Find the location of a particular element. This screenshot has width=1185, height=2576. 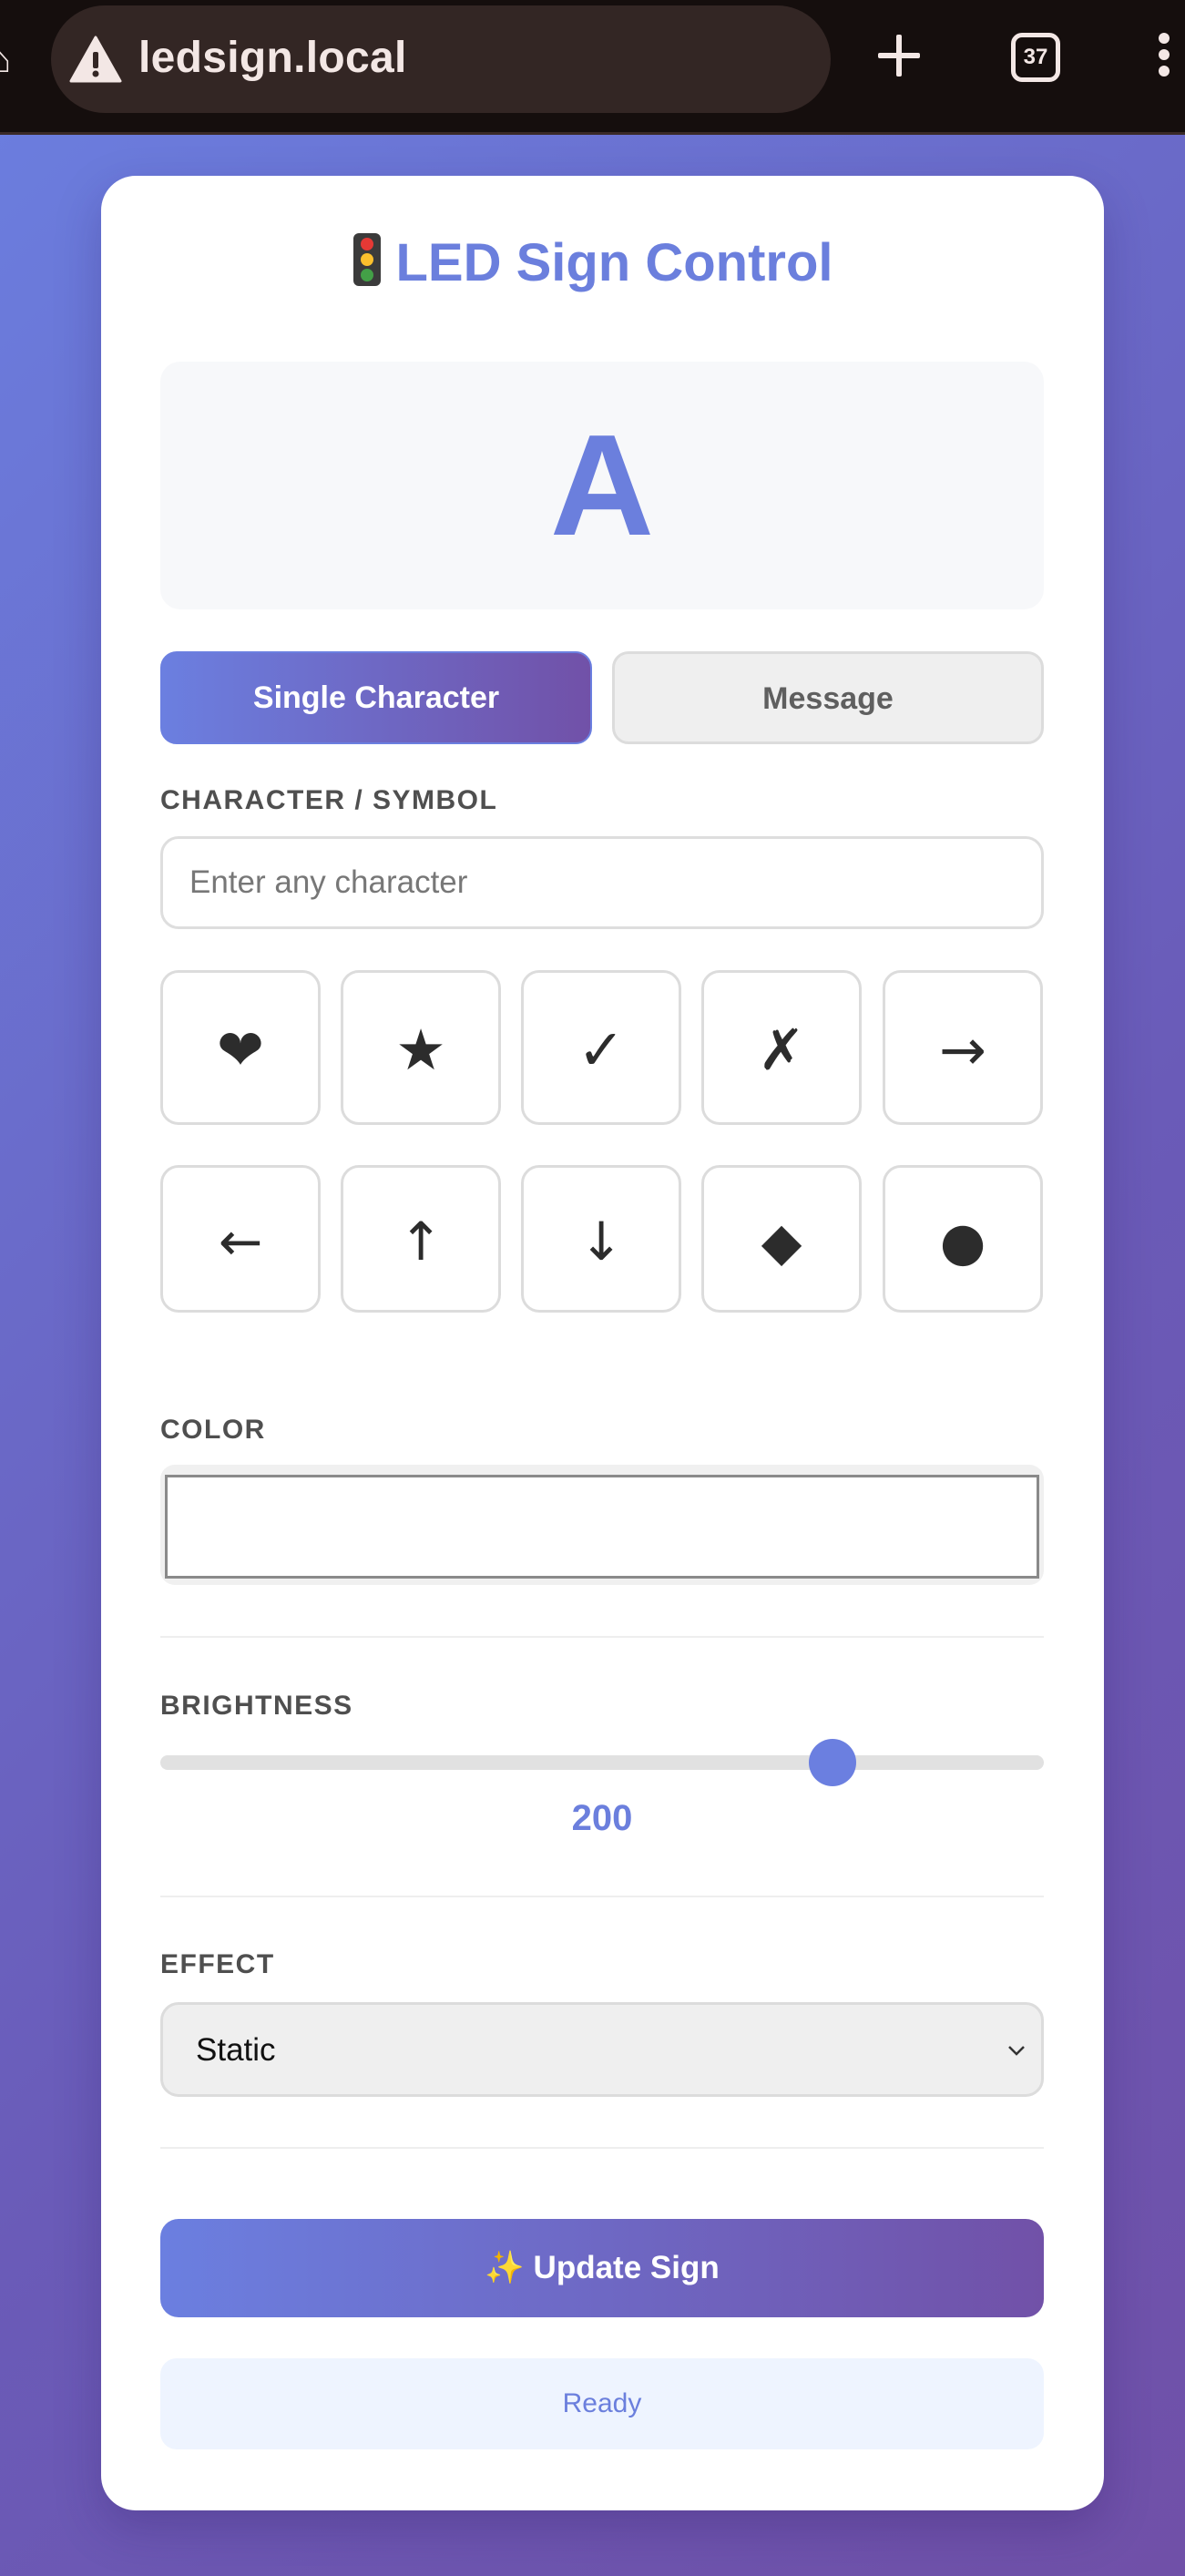

chevron-down-icon is located at coordinates (1016, 2051).